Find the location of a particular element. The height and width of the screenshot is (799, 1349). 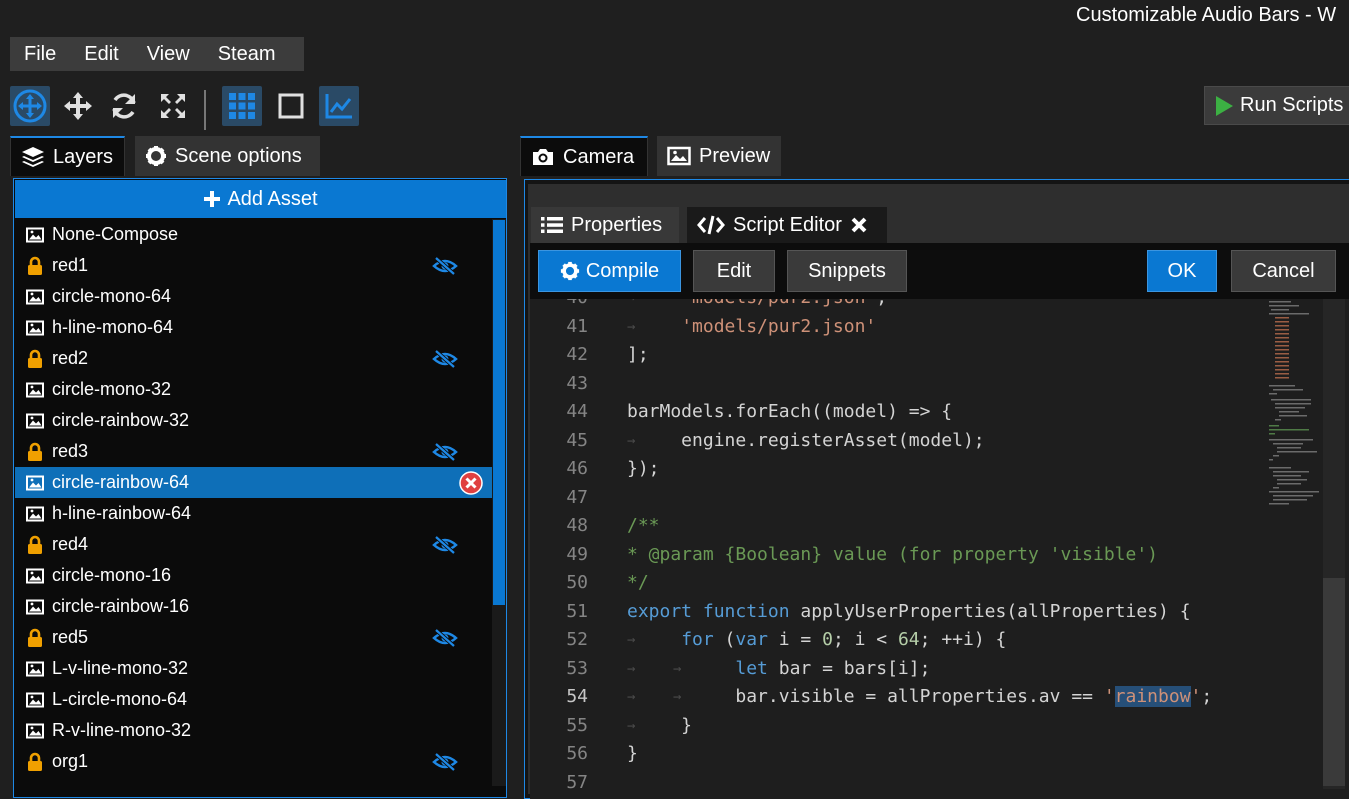

layer-row: circle-mono-16 is located at coordinates (253, 575).